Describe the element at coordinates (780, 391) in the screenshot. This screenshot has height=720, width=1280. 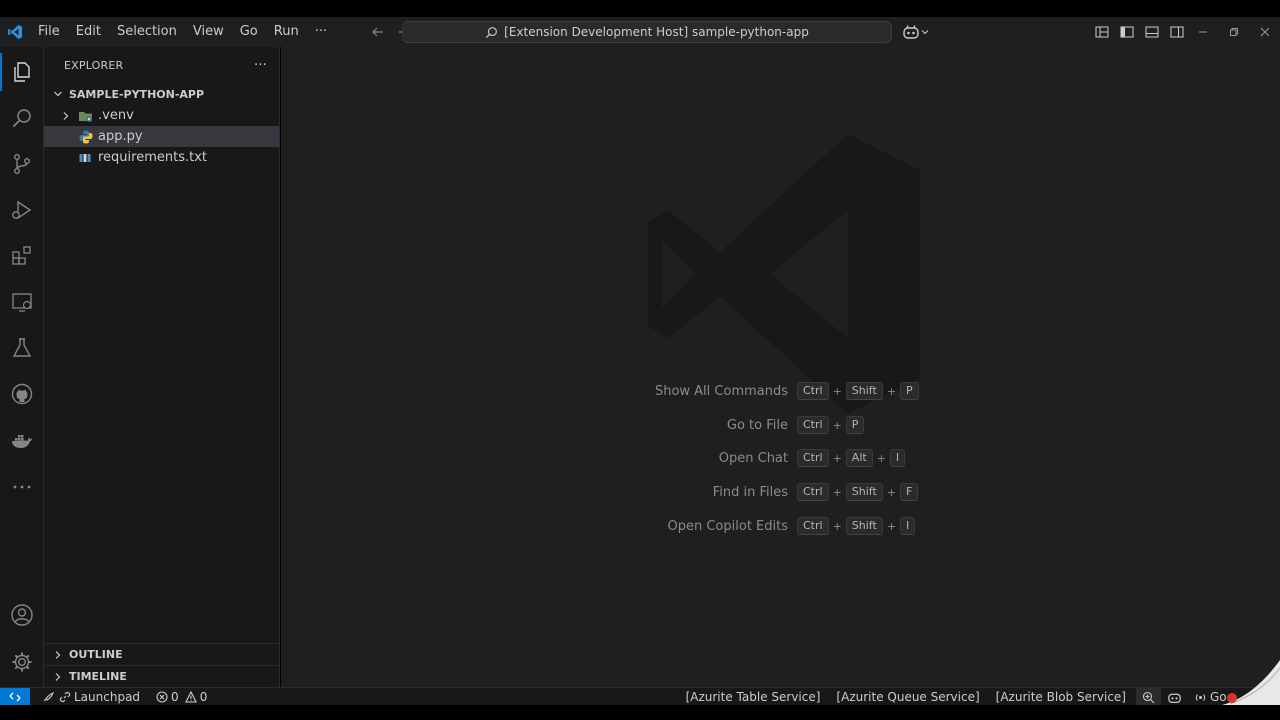
I see `shortcut-show-all-commands: Show All Commands Ctrl + Shift + P` at that location.